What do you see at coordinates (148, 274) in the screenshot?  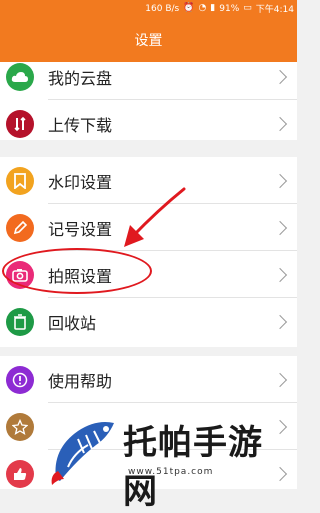 I see `menu-item-photo-settings: 拍照设置` at bounding box center [148, 274].